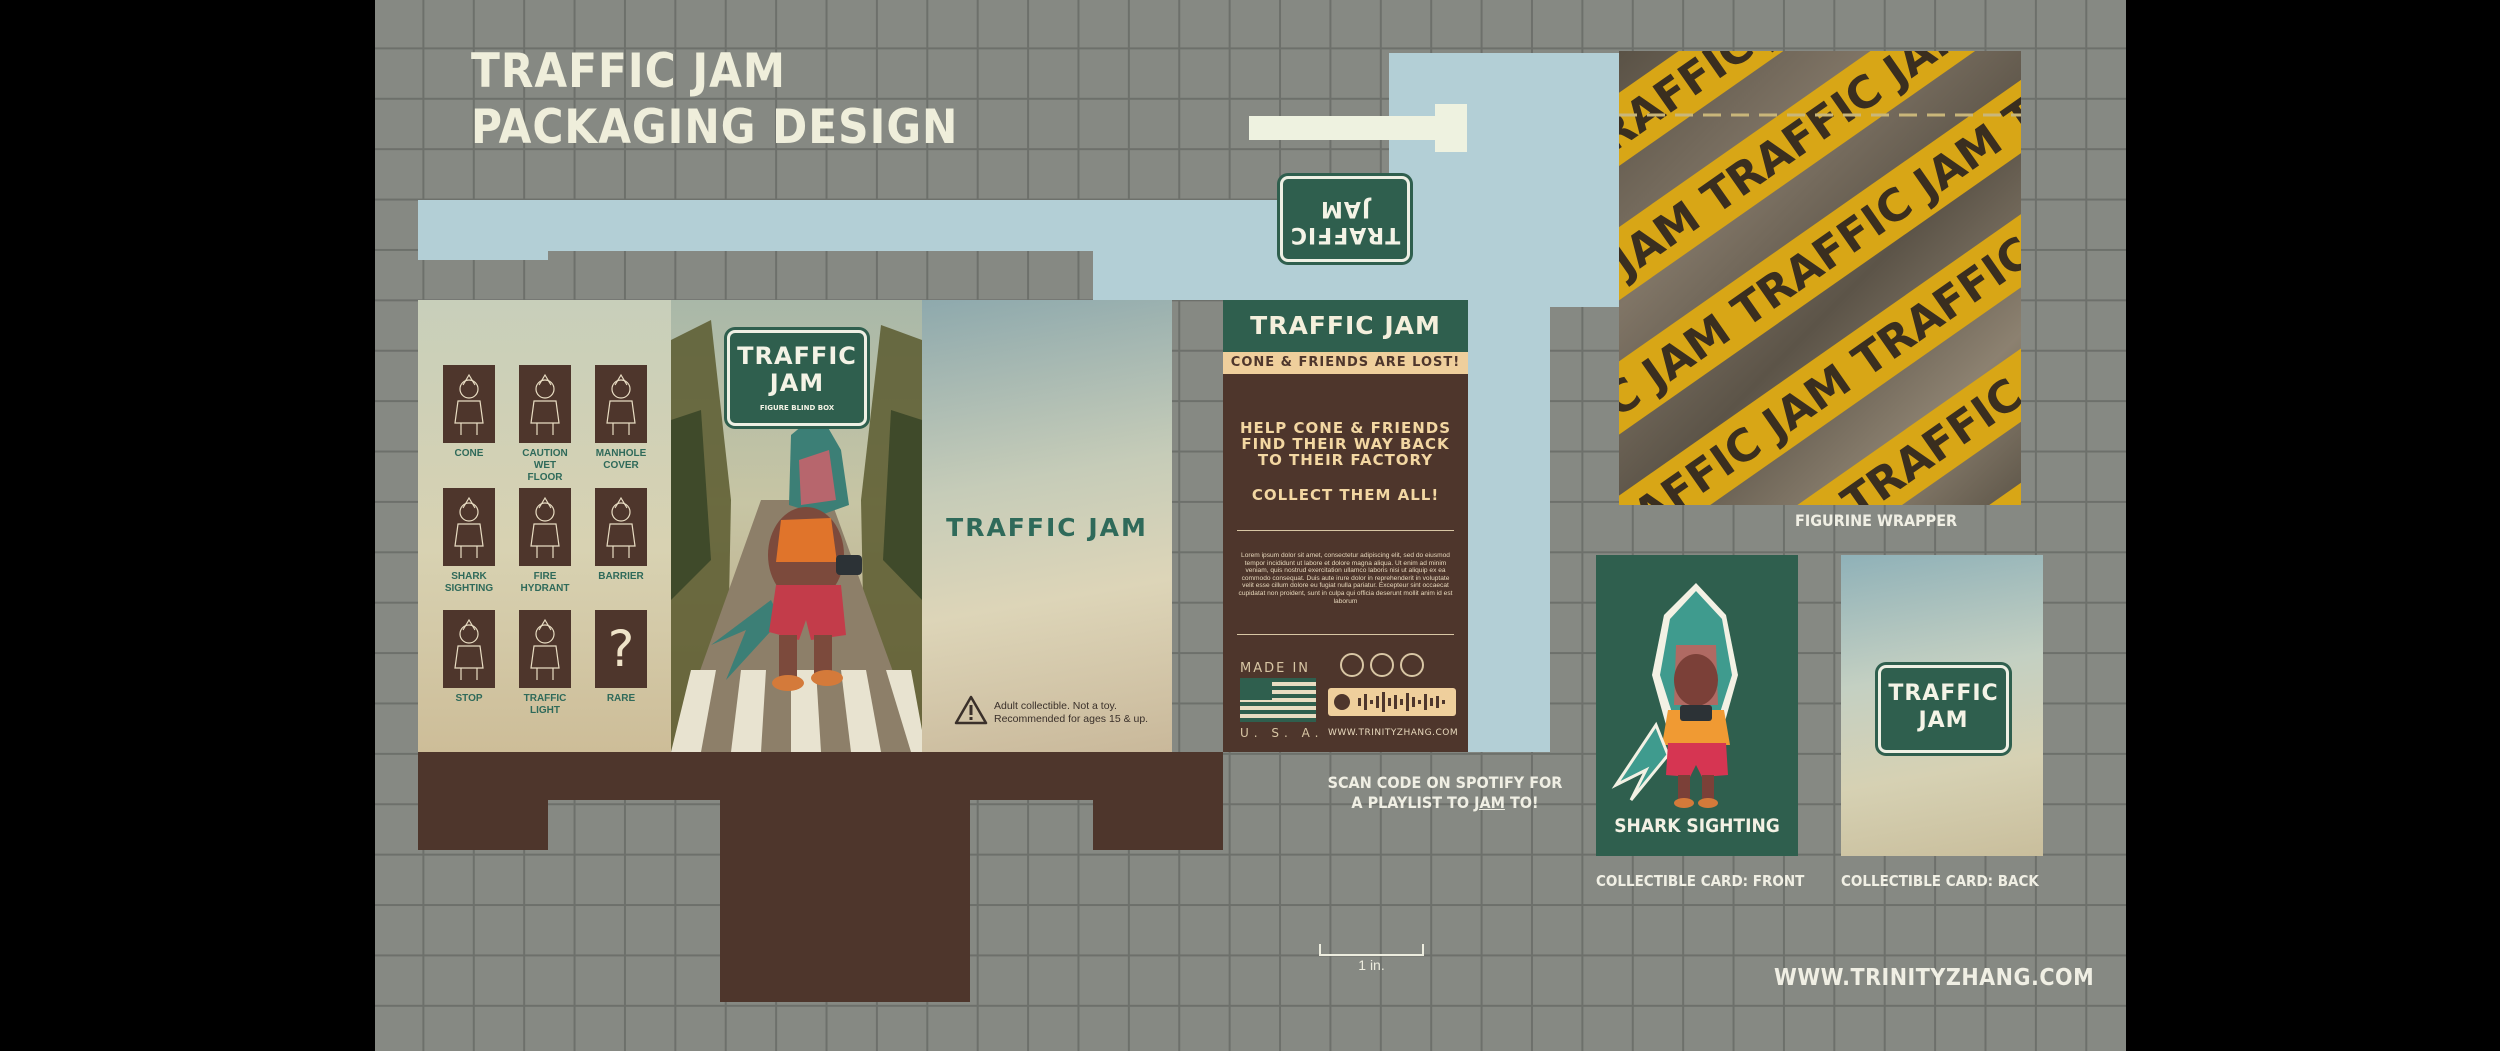  What do you see at coordinates (1158, 801) in the screenshot?
I see `bottom-dust-flap-right` at bounding box center [1158, 801].